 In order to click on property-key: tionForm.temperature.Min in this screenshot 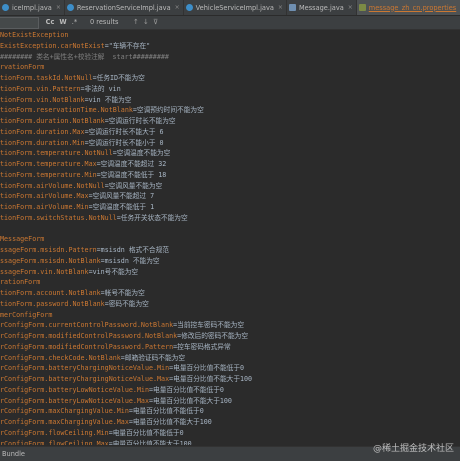, I will do `click(48, 174)`.